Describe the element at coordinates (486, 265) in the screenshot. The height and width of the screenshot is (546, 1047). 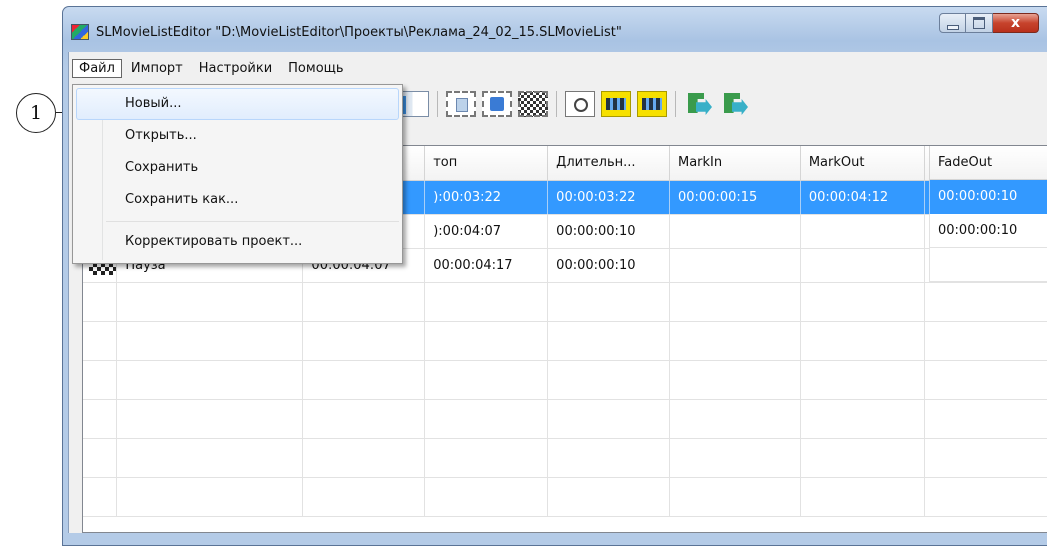
I see `cell-stop: 00:00:04:17` at that location.